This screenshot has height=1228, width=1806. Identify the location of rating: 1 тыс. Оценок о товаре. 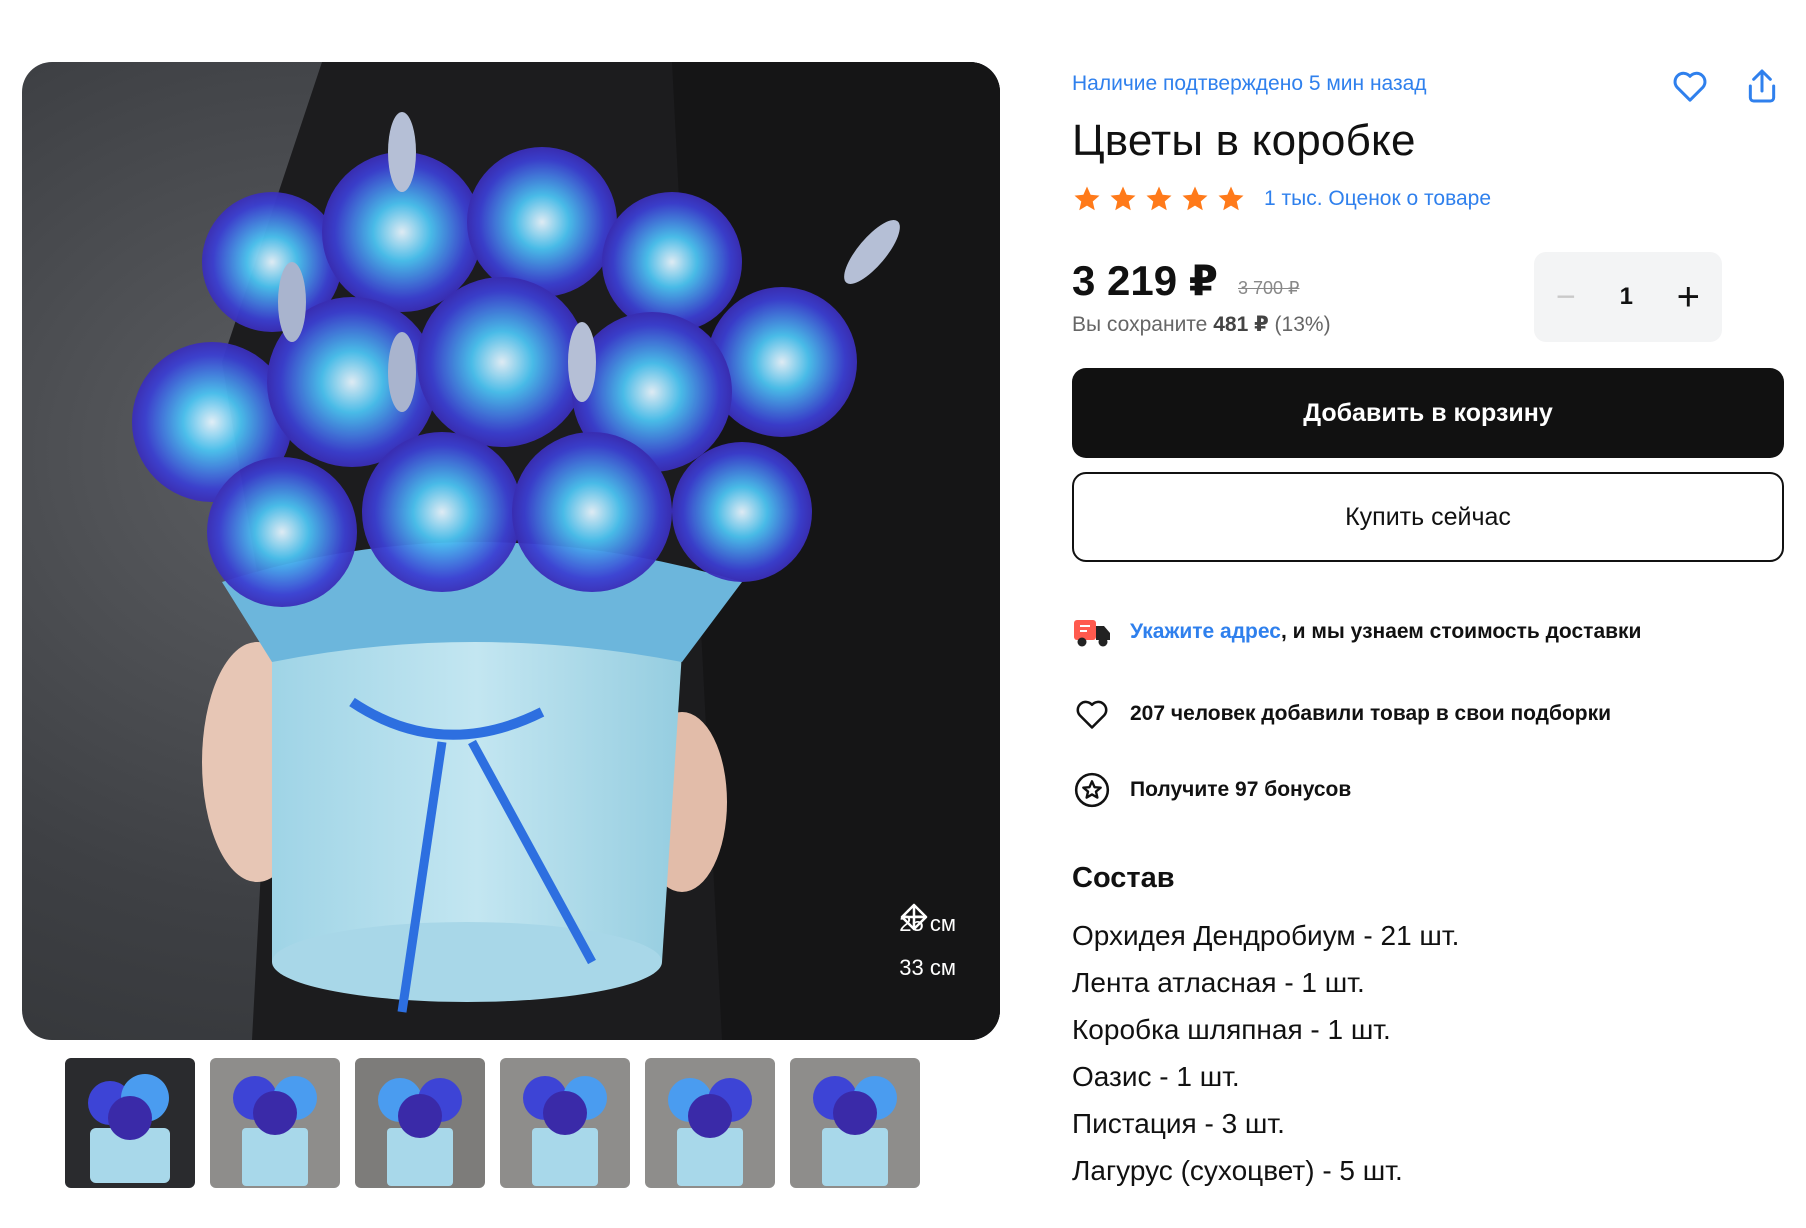
(1281, 199).